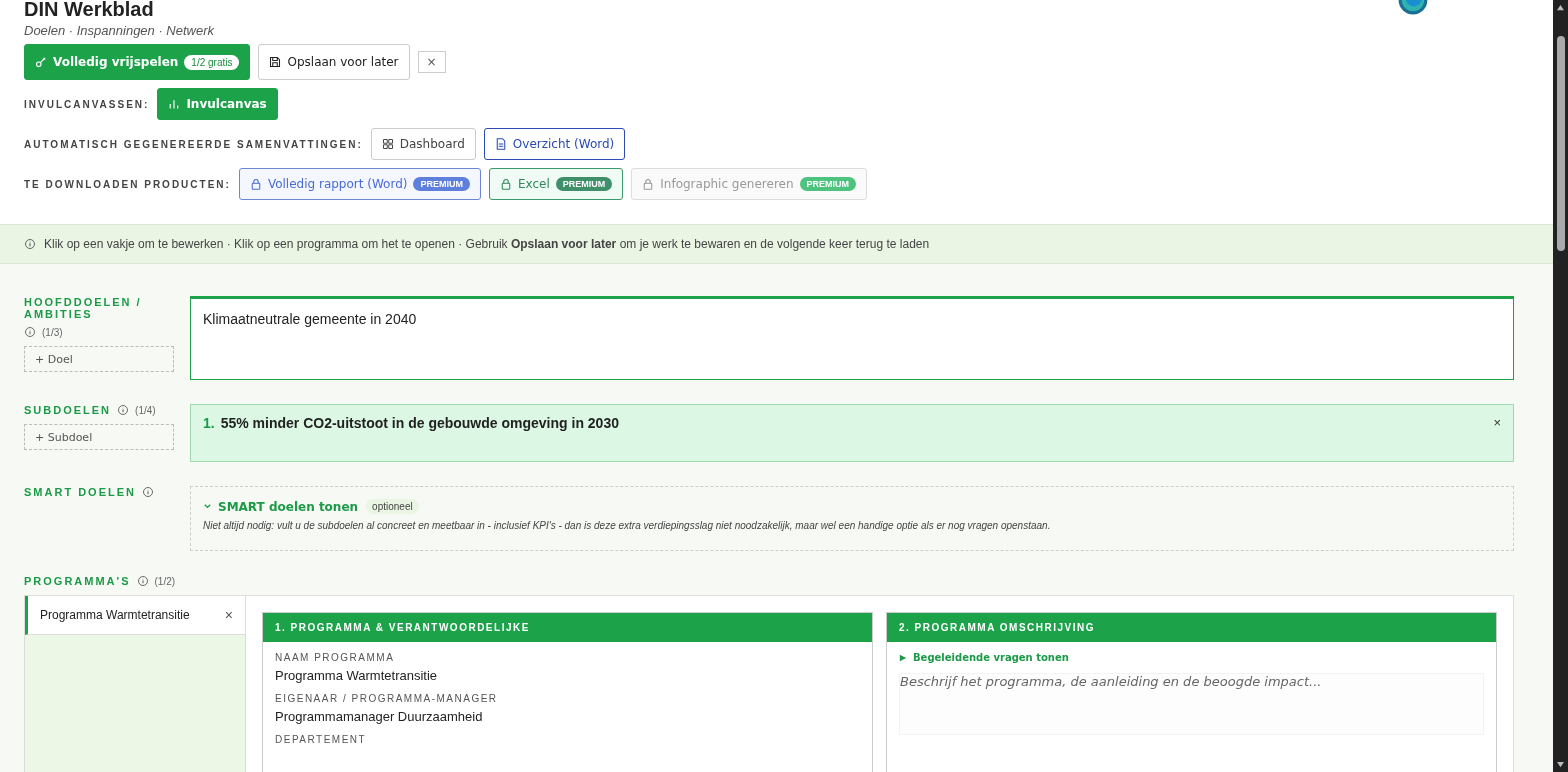 This screenshot has width=1568, height=772. I want to click on scroll-thumb, so click(1560, 143).